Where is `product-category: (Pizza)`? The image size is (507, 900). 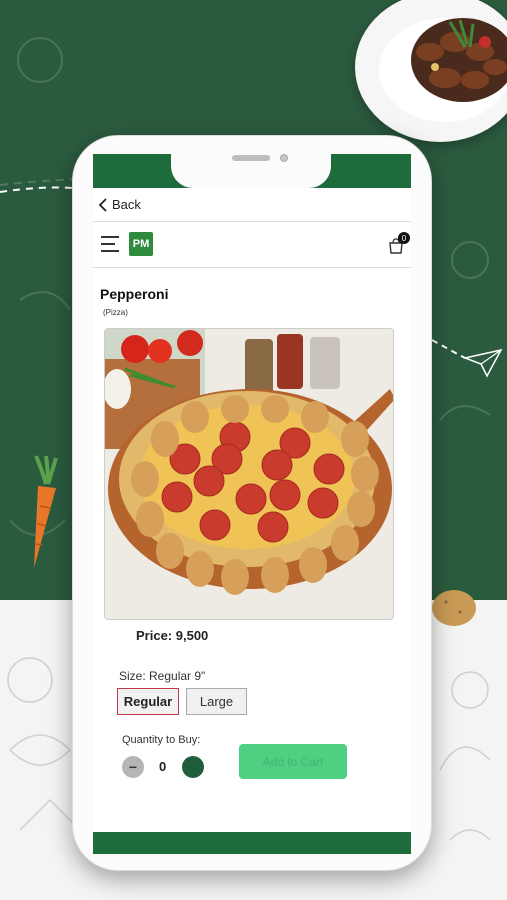 product-category: (Pizza) is located at coordinates (115, 312).